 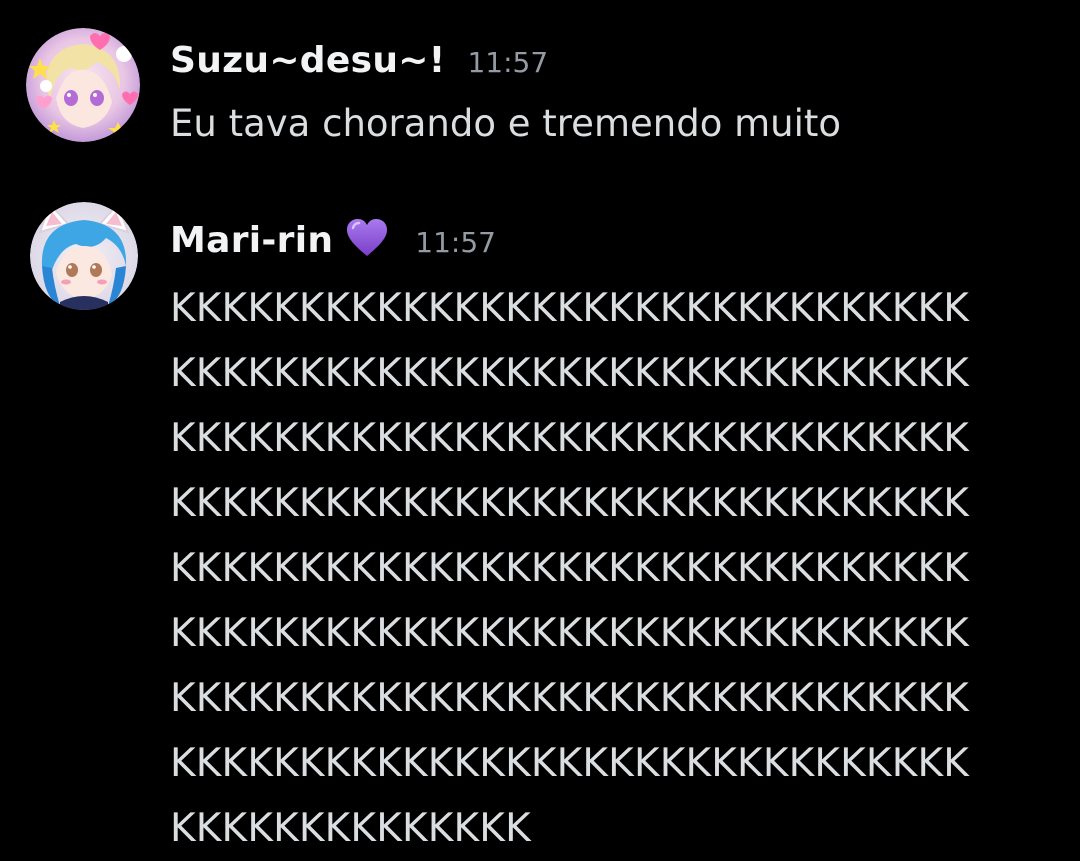 What do you see at coordinates (367, 238) in the screenshot?
I see `purple-heart-icon` at bounding box center [367, 238].